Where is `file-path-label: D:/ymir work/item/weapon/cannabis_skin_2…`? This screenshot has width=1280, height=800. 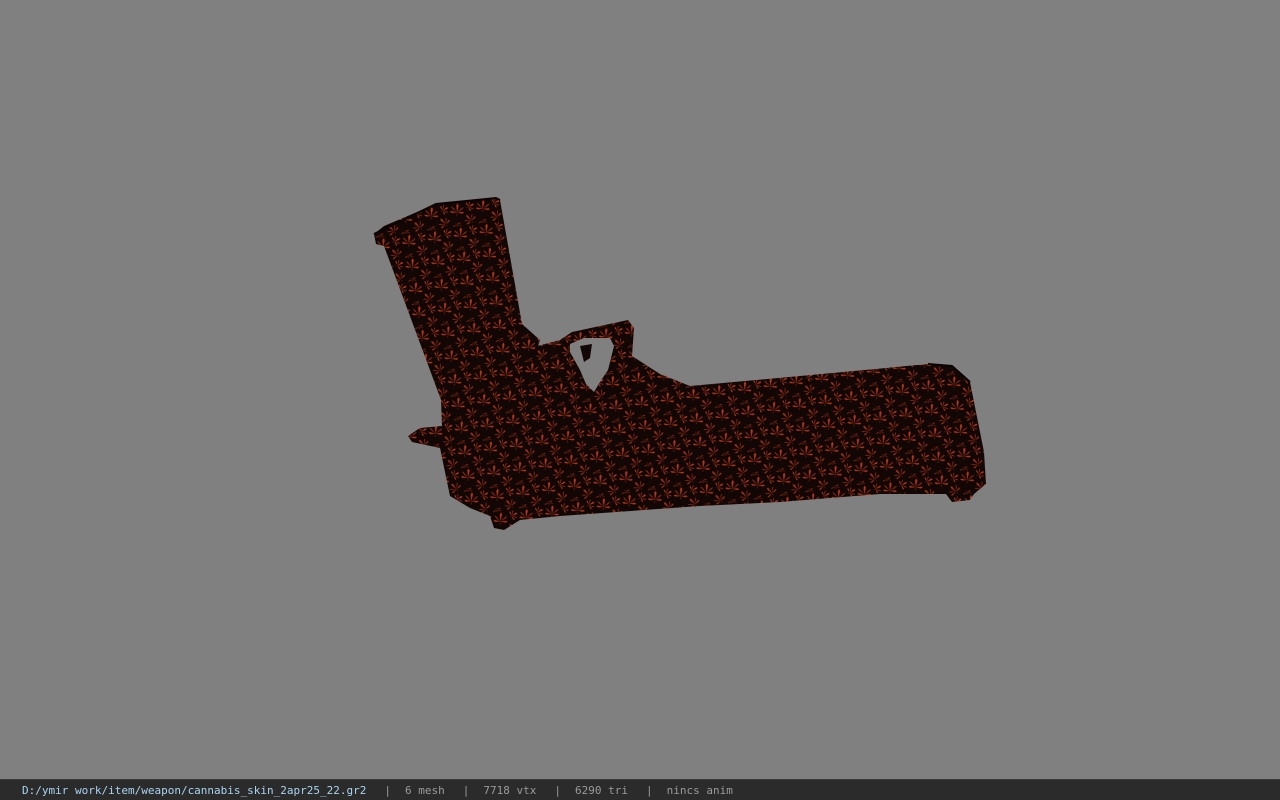 file-path-label: D:/ymir work/item/weapon/cannabis_skin_2… is located at coordinates (194, 790).